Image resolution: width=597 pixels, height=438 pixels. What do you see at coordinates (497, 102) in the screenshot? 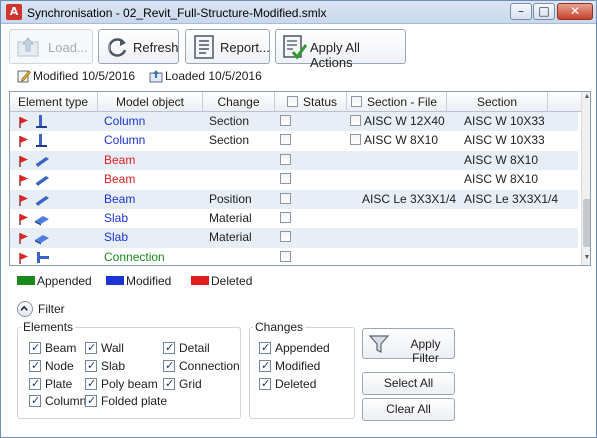
I see `column-header-section: Section` at bounding box center [497, 102].